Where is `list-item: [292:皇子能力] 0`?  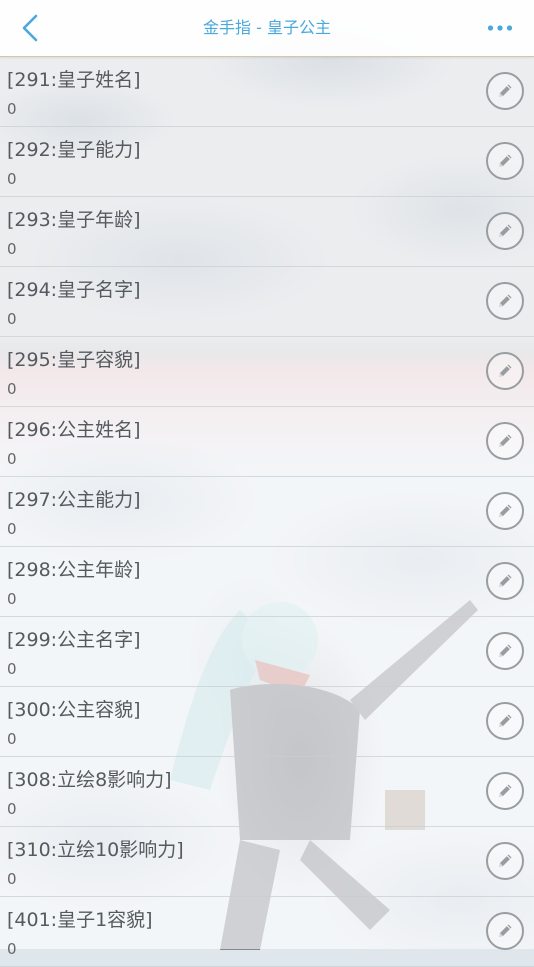
list-item: [292:皇子能力] 0 is located at coordinates (267, 162).